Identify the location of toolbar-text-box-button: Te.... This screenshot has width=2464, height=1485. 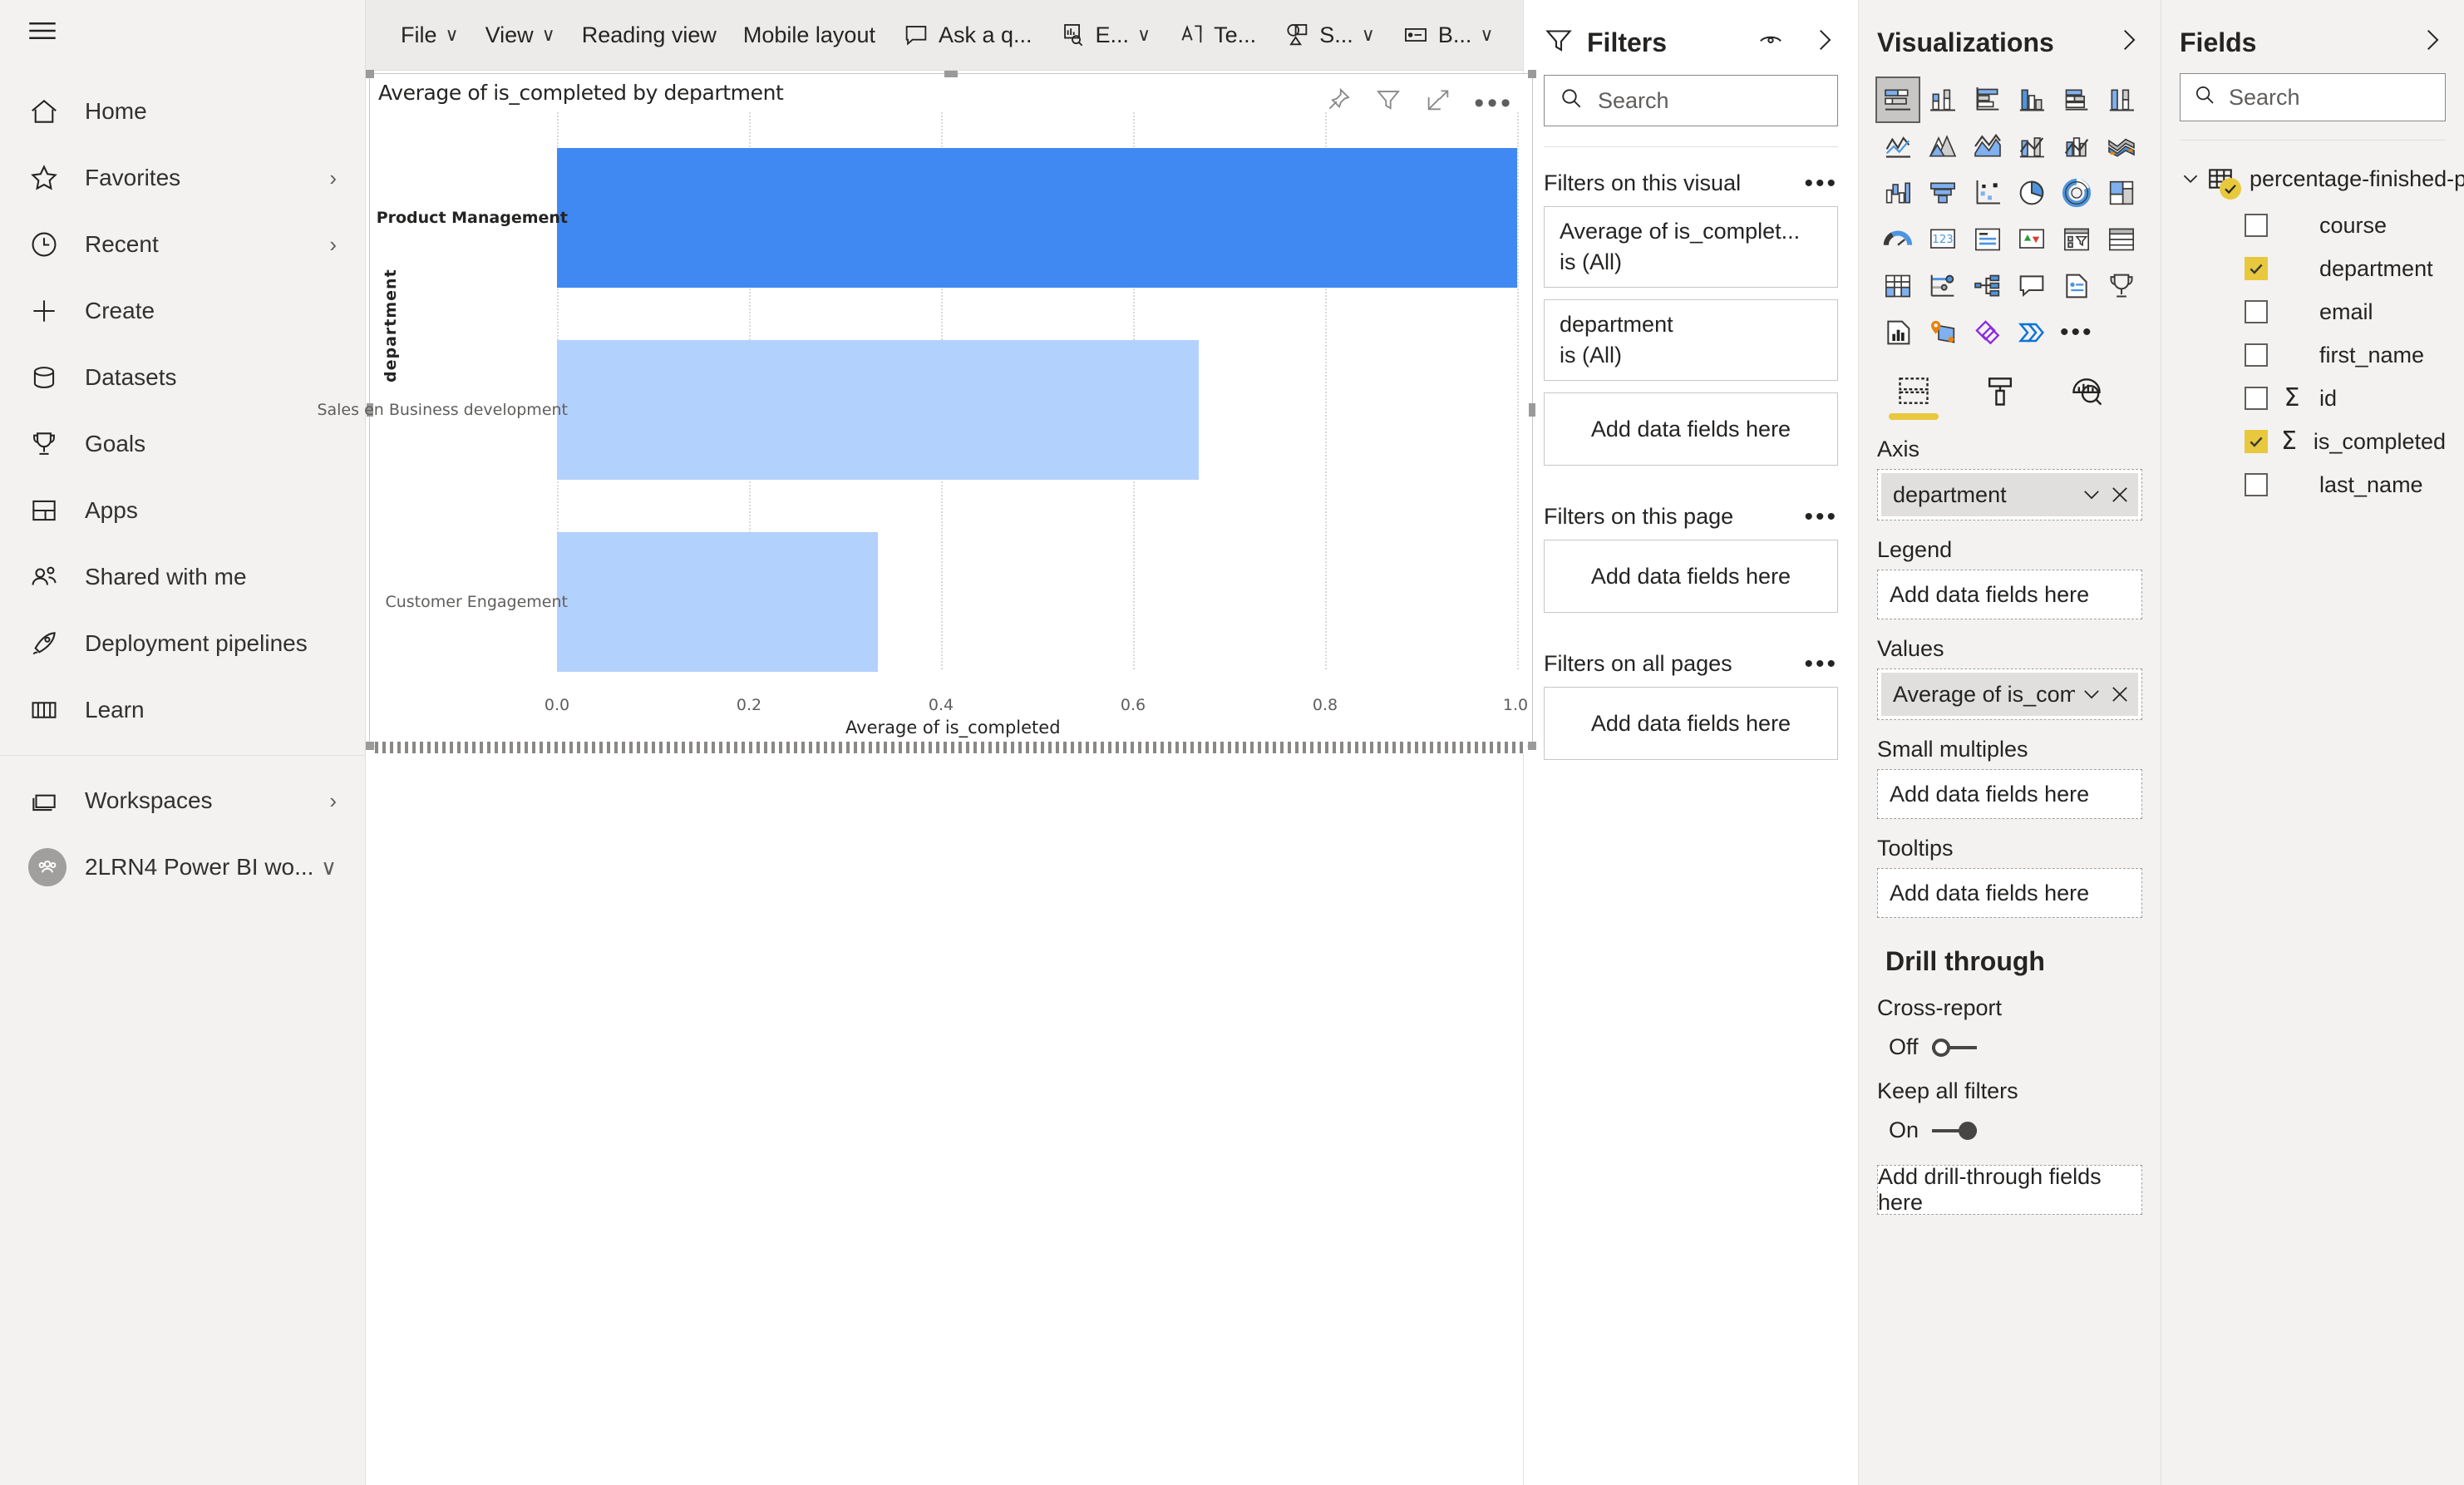
(1216, 35).